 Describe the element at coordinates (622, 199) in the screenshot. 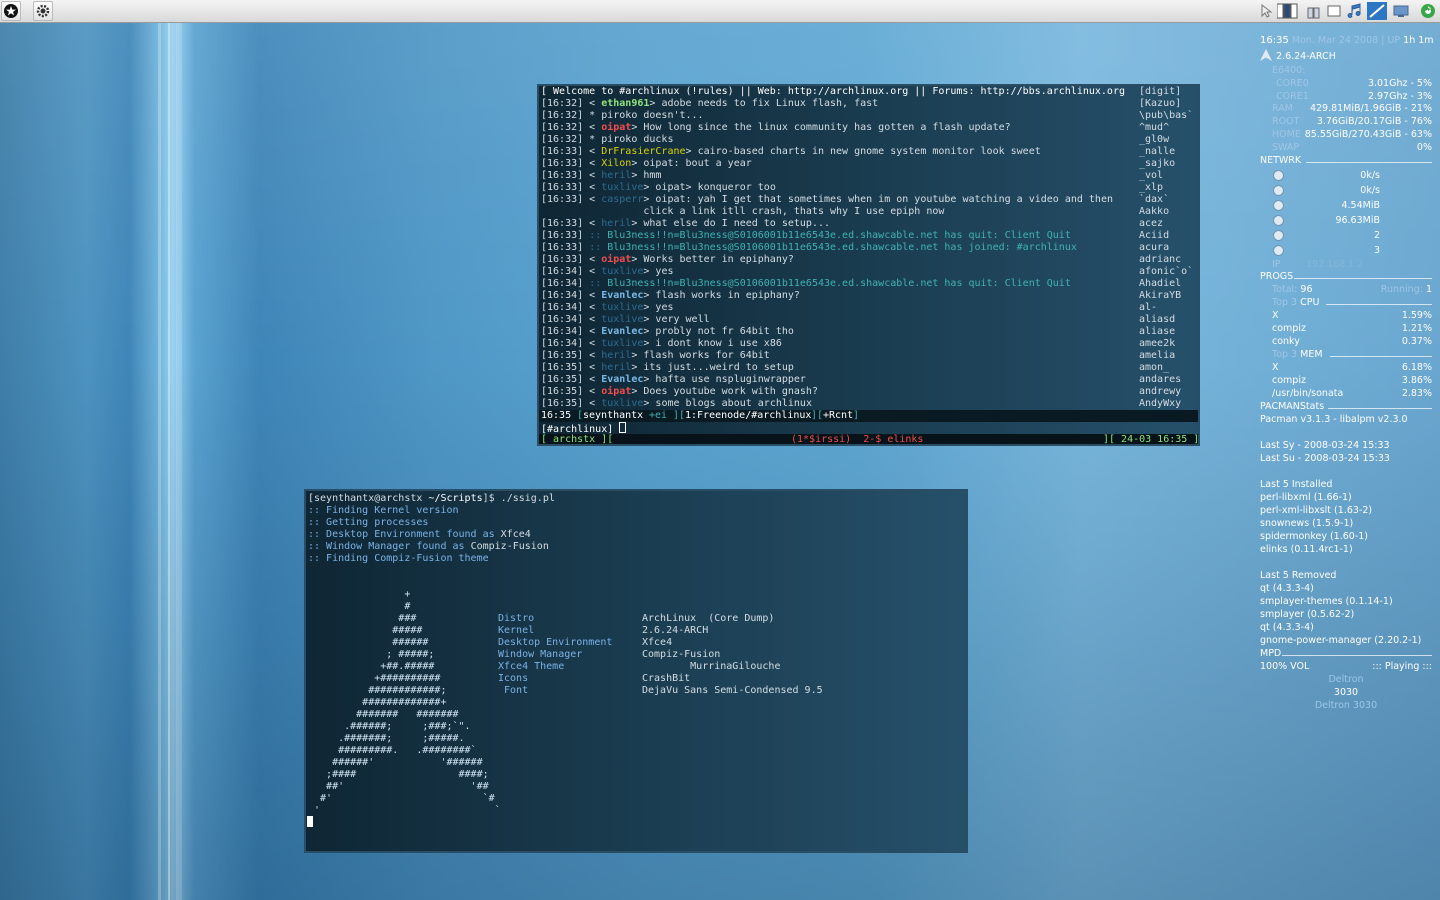

I see `message-nick: casperr` at that location.